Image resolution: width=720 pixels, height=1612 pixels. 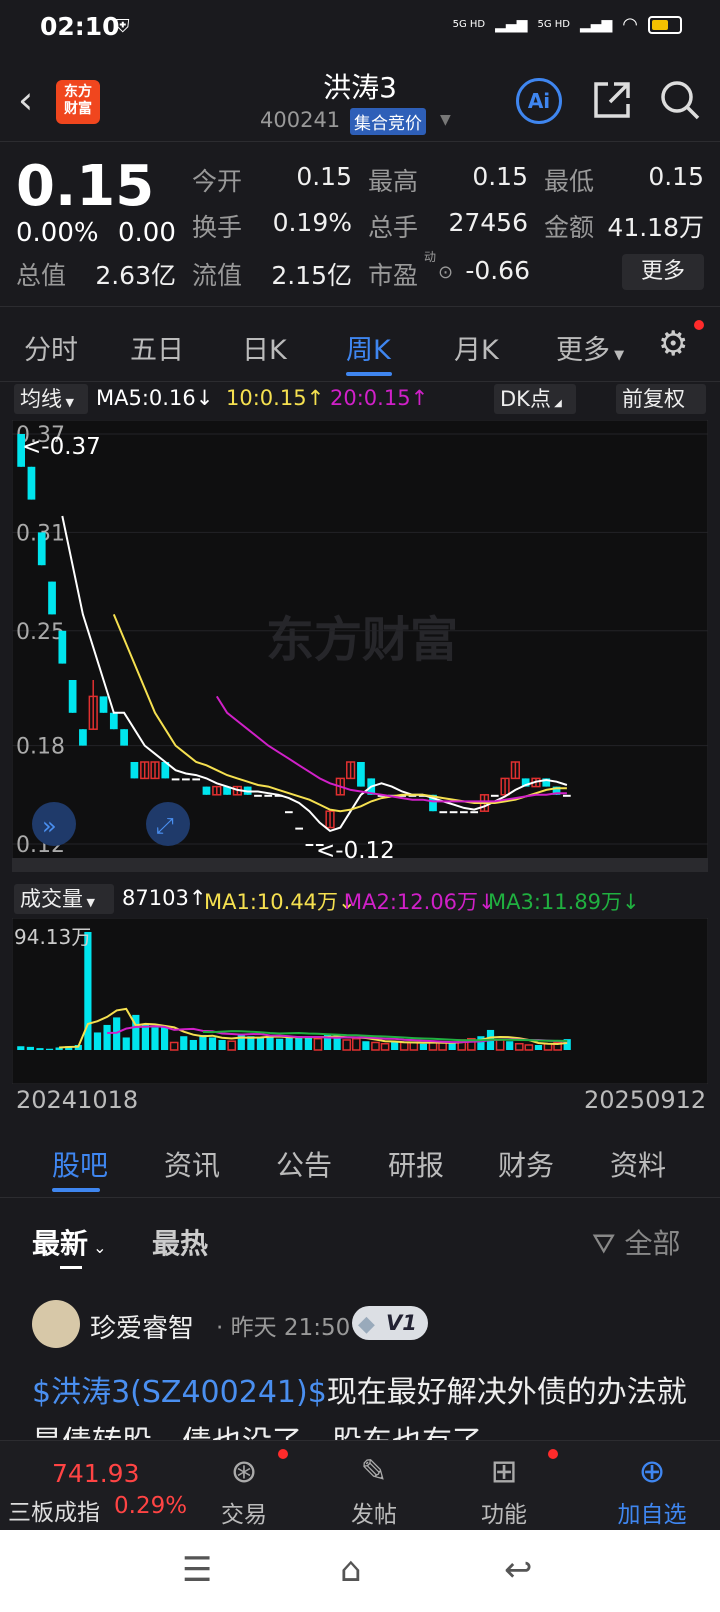 What do you see at coordinates (360, 28) in the screenshot?
I see `status-bar: 02:10 ⛨ 5G HD ▂▄▆ 5G HD ▂▄▆ ◠` at bounding box center [360, 28].